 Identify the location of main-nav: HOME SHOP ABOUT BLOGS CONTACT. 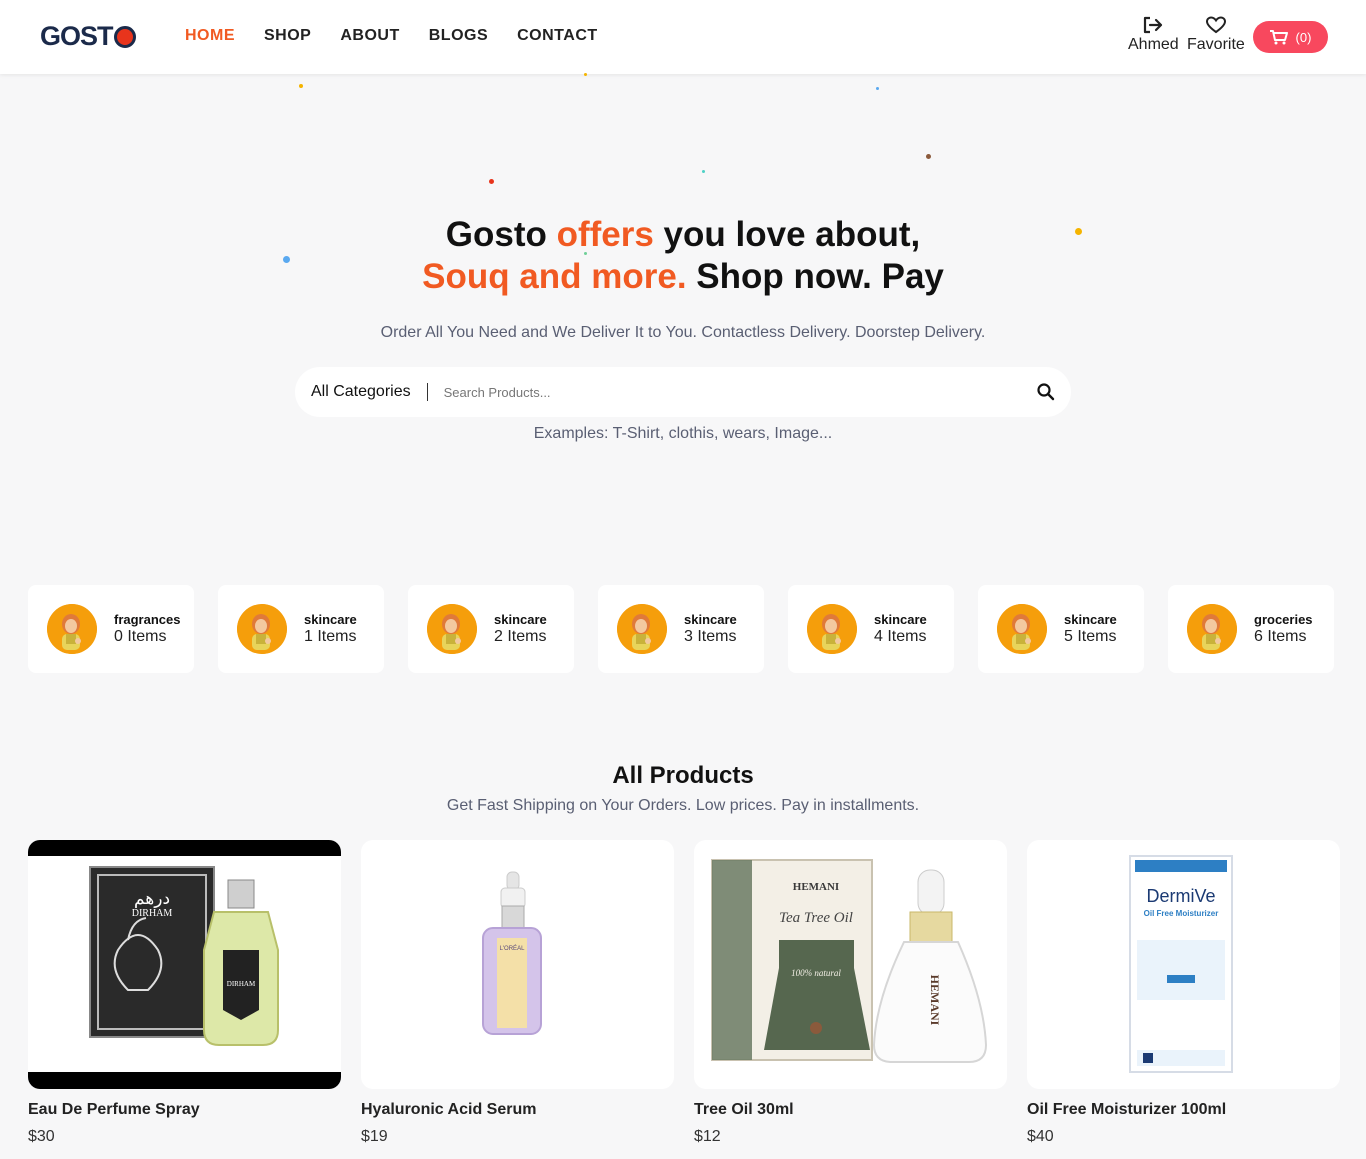
(391, 36).